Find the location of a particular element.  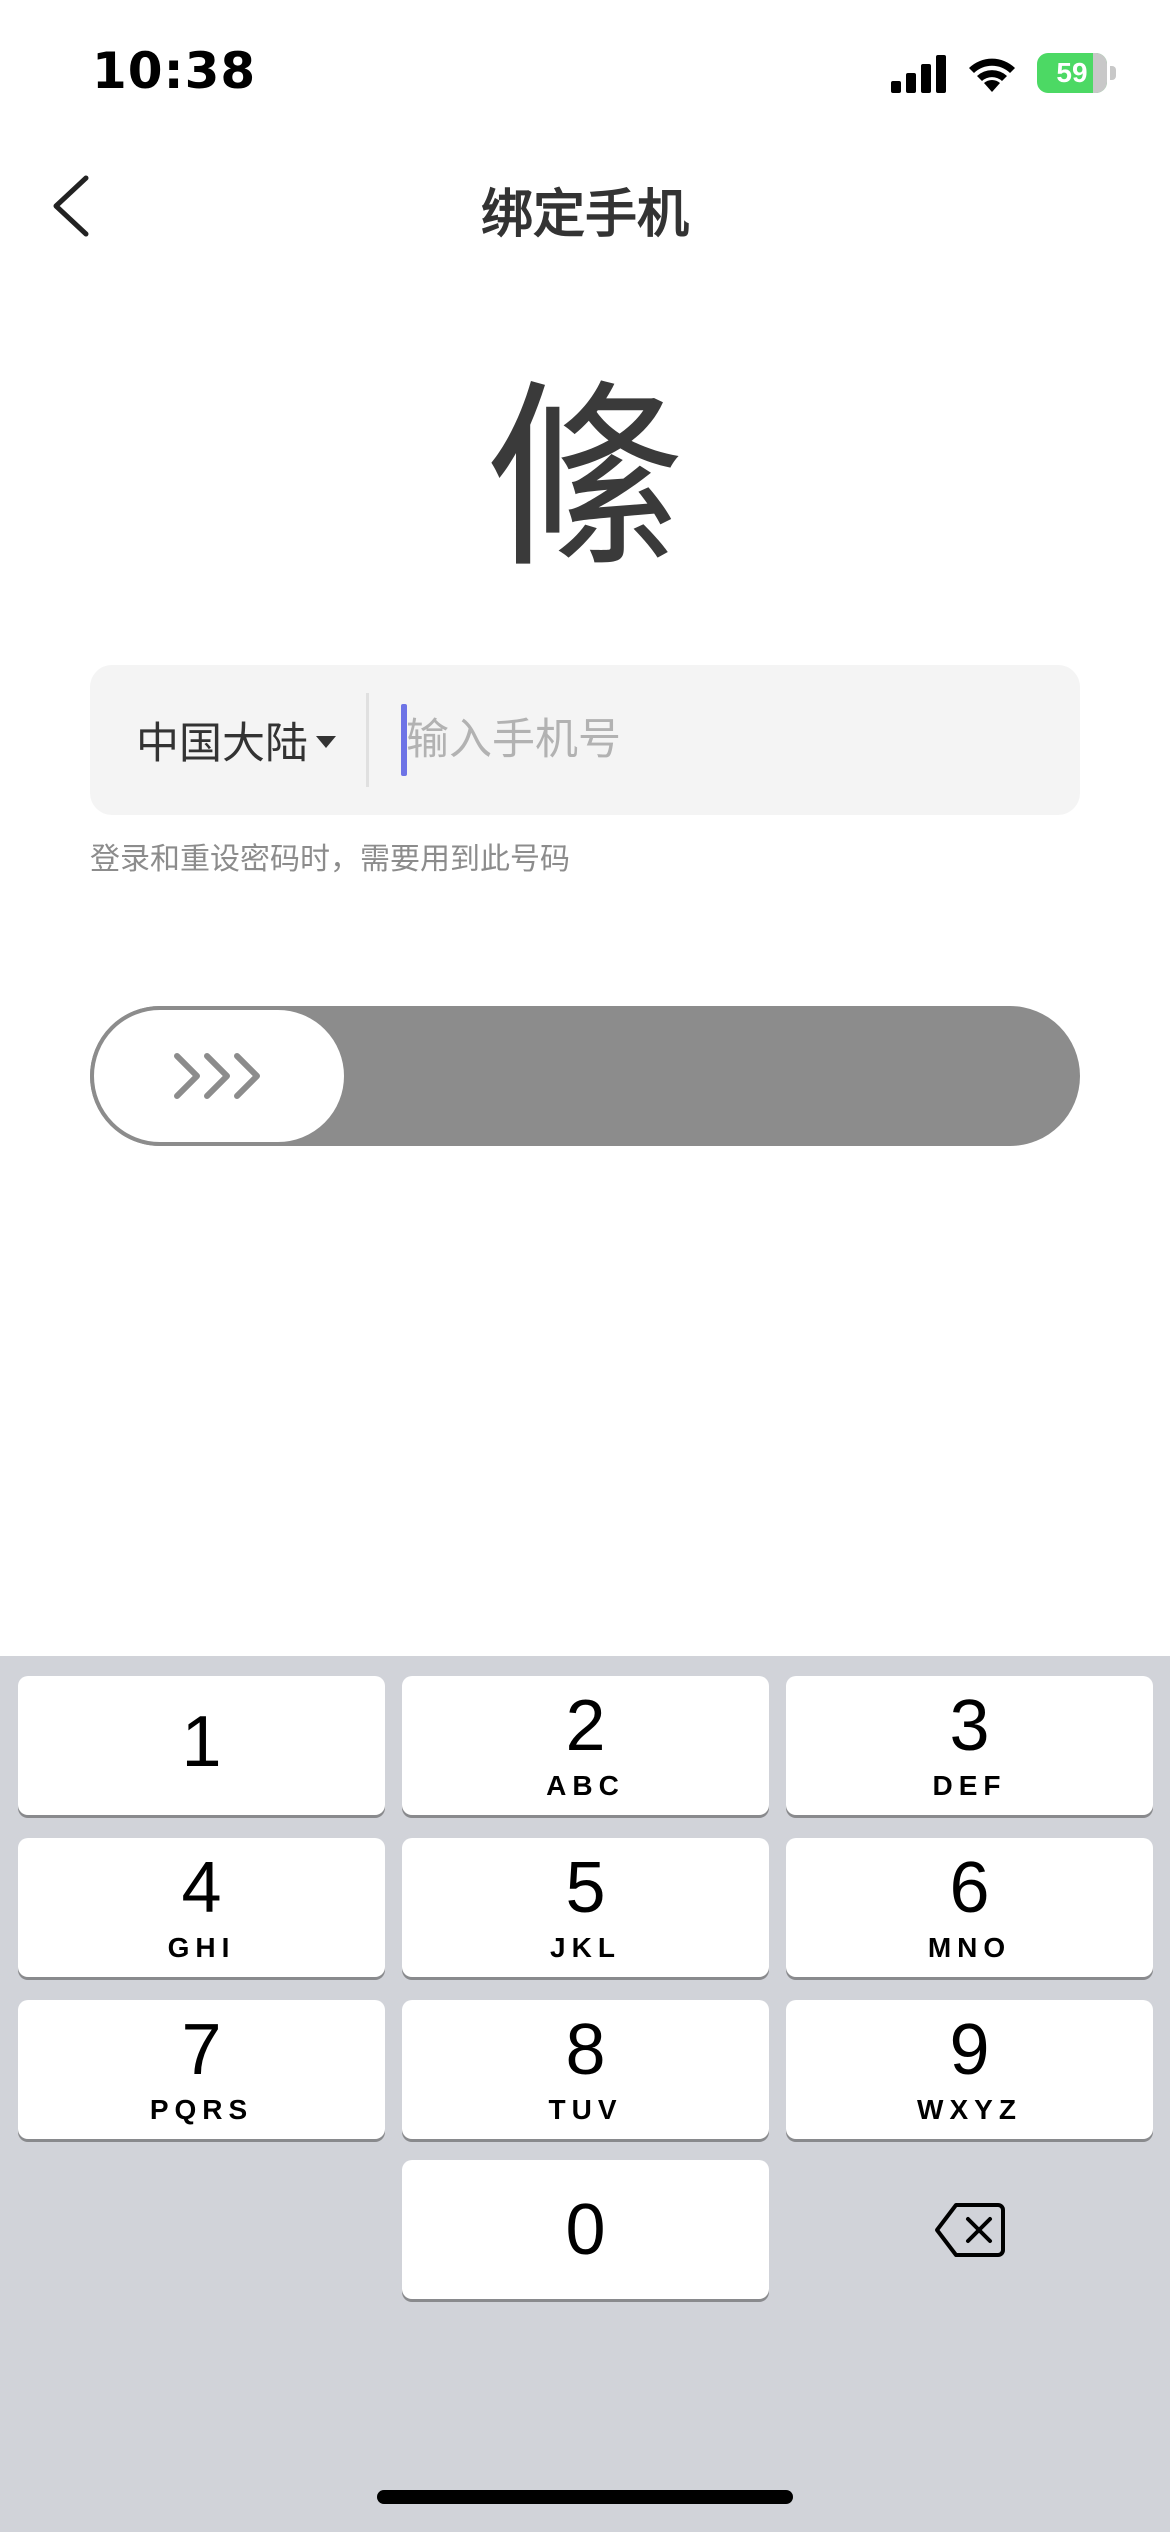

phone-input-box: 中国大陆 is located at coordinates (585, 740).